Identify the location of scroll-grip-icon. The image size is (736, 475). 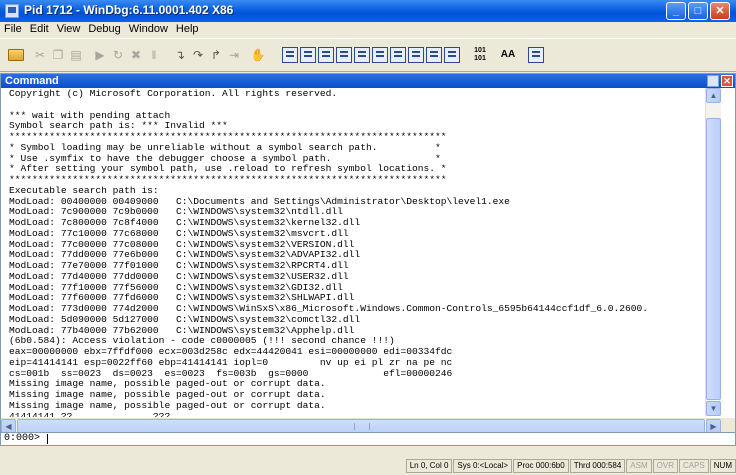
(362, 426).